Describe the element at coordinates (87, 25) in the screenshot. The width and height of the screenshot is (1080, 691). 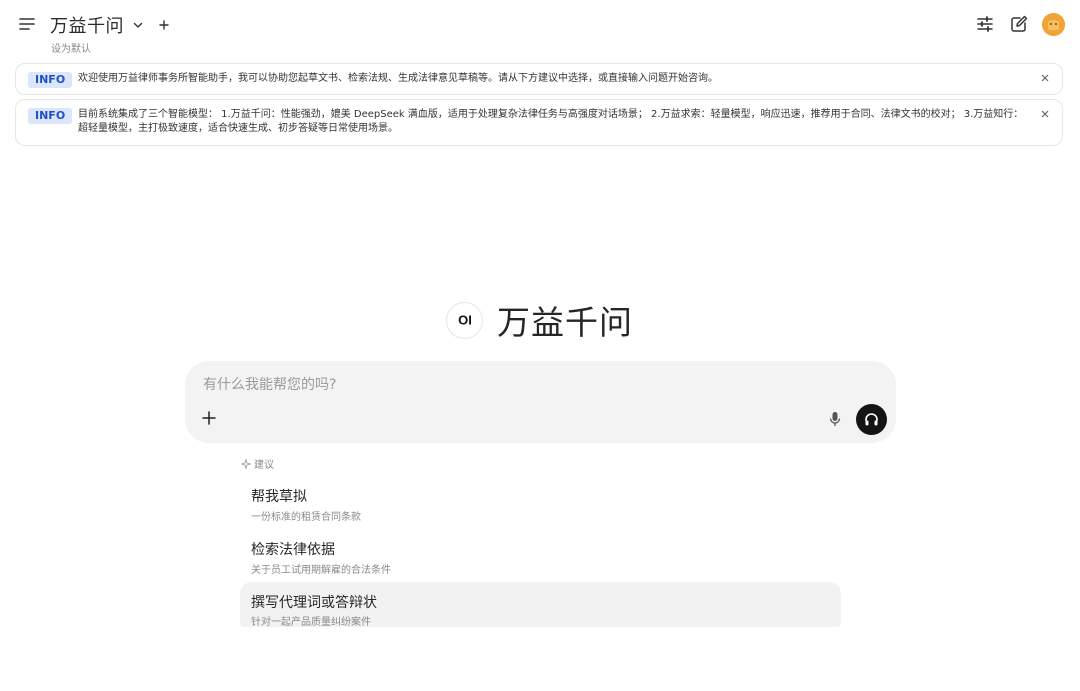
I see `model-name: 万益千问` at that location.